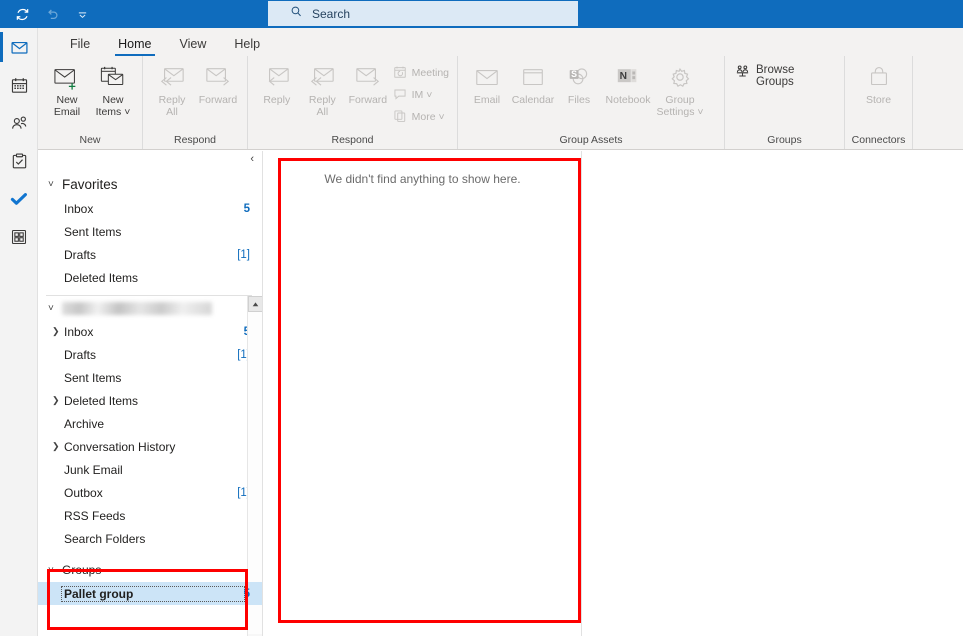 This screenshot has height=636, width=963. Describe the element at coordinates (150, 231) in the screenshot. I see `favorite-item-sent-items: Sent Items` at that location.